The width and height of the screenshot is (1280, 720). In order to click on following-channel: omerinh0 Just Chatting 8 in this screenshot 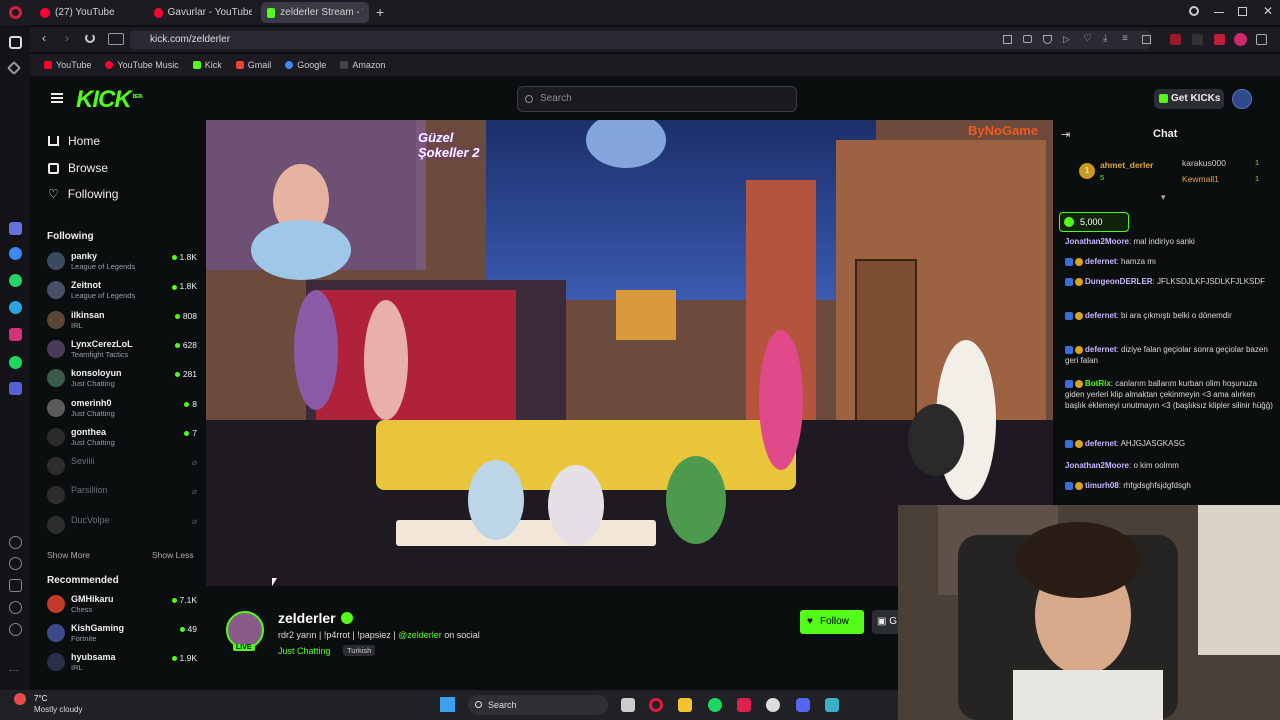, I will do `click(122, 409)`.